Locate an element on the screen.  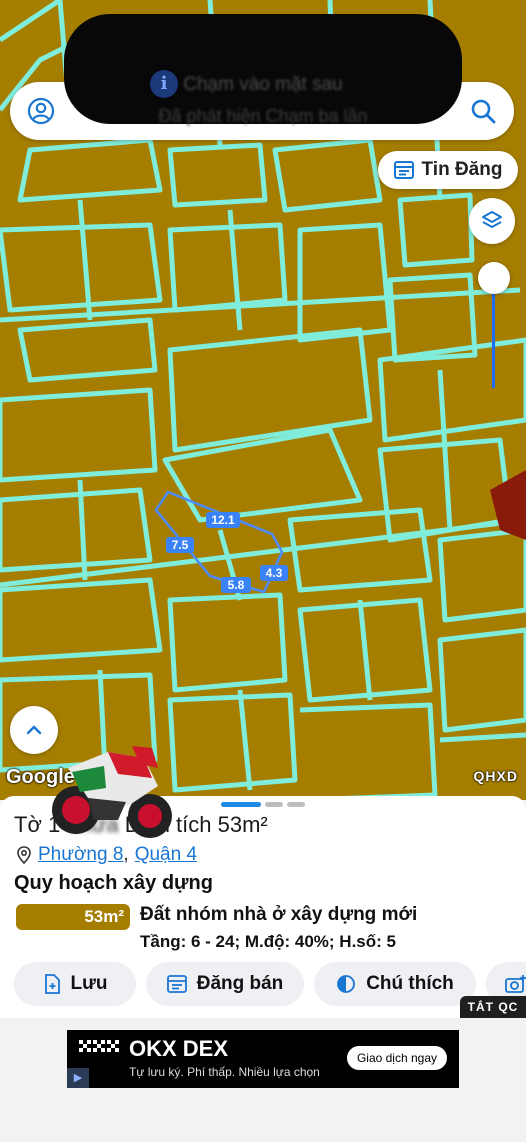
tin-dang-button: Tin Đăng is located at coordinates (448, 170).